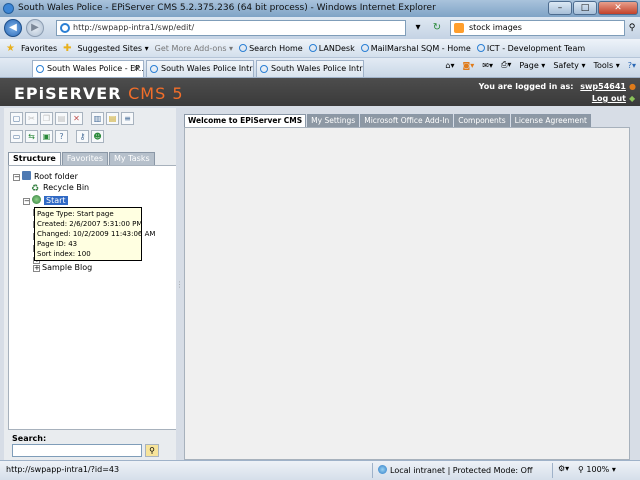 This screenshot has width=640, height=480. What do you see at coordinates (64, 254) in the screenshot?
I see `tooltip-sort-index: Sort index: 100` at bounding box center [64, 254].